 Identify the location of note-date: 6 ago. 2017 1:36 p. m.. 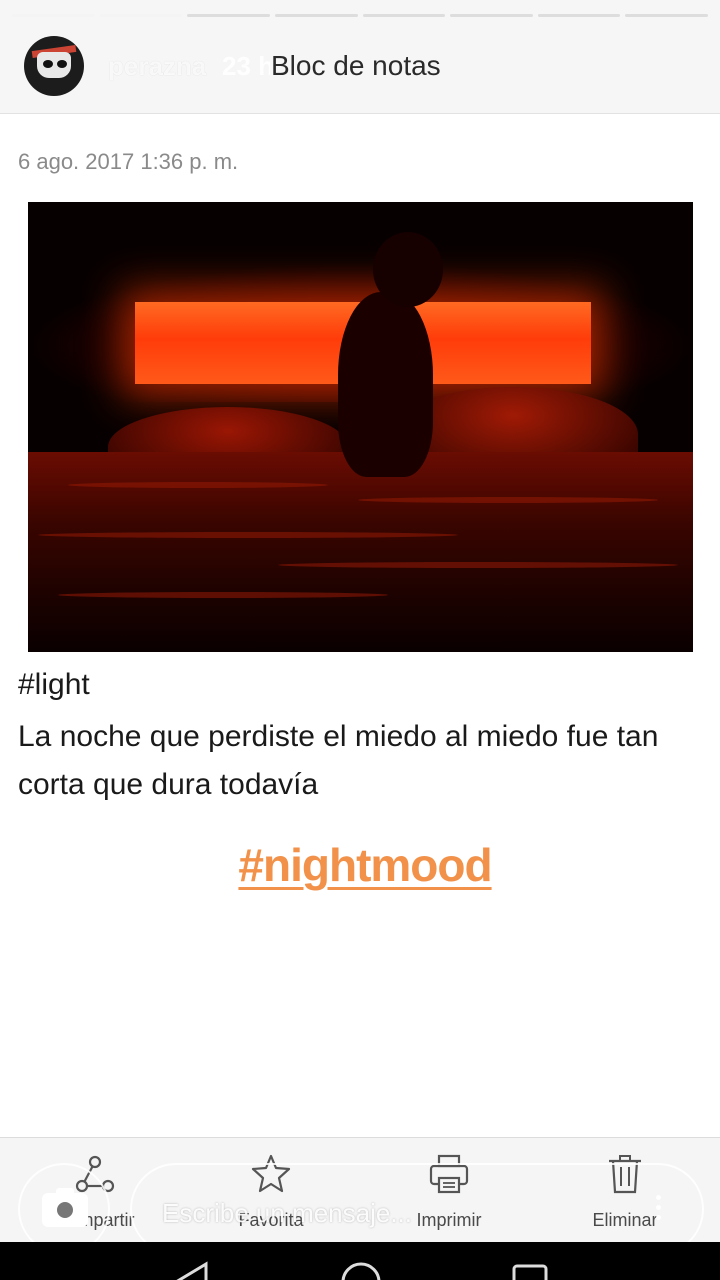
(128, 161).